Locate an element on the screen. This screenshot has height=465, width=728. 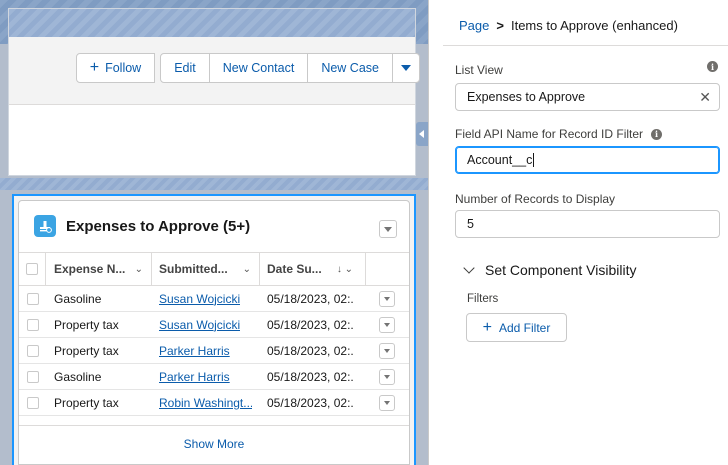
field-api-label-row: Field API Name for Record ID Filter i is located at coordinates (559, 134).